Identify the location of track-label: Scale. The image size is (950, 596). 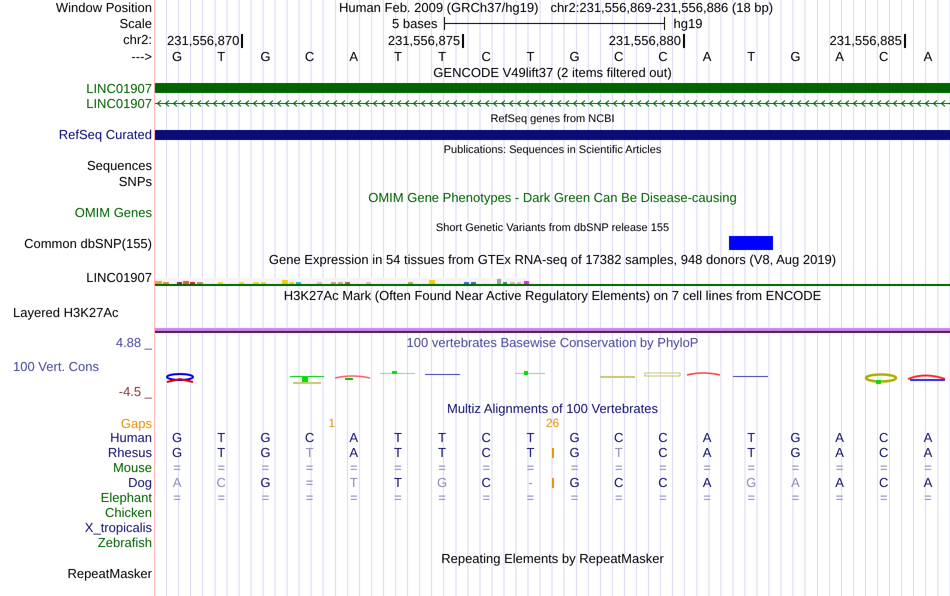
(135, 23).